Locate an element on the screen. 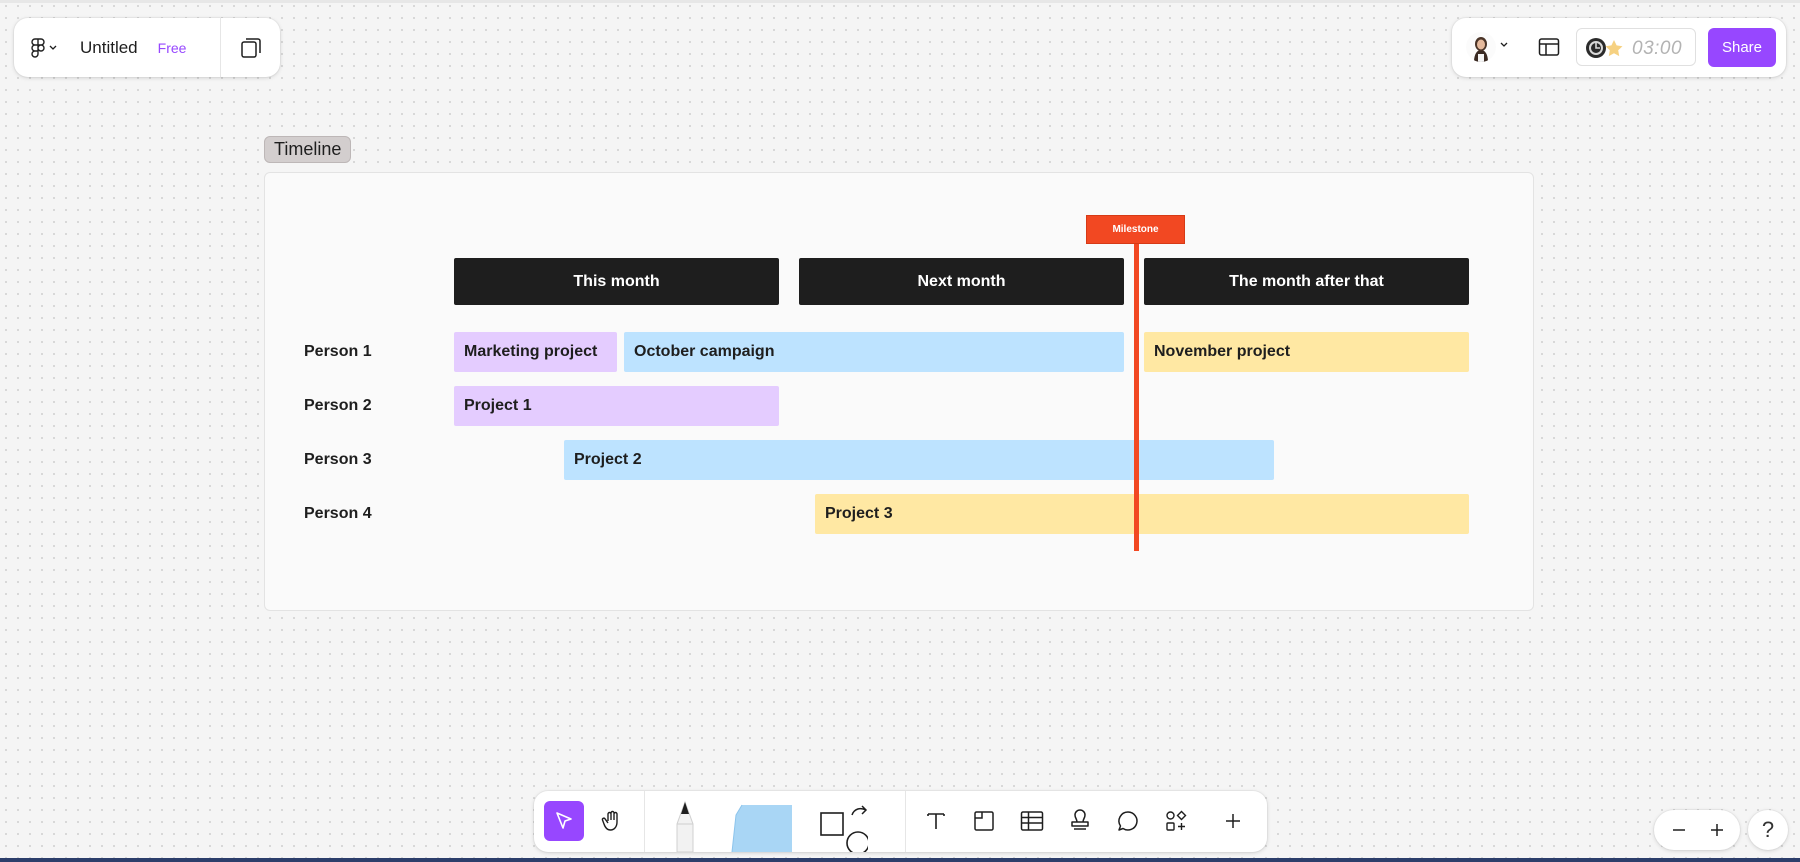  hand-icon is located at coordinates (609, 820).